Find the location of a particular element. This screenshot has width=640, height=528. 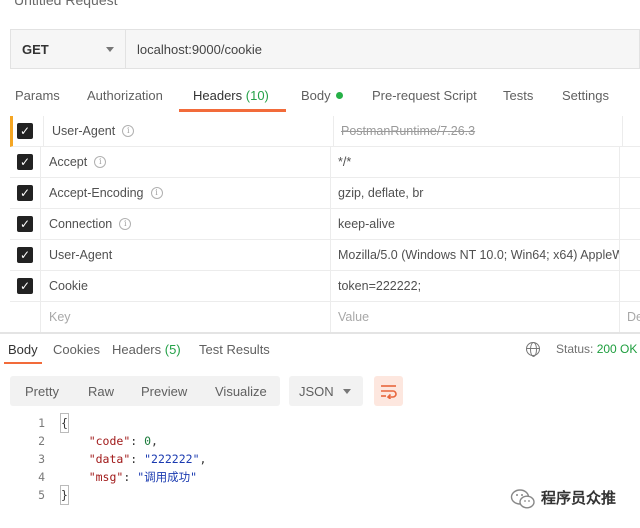

url-input: localhost:9000/cookie is located at coordinates (382, 49).